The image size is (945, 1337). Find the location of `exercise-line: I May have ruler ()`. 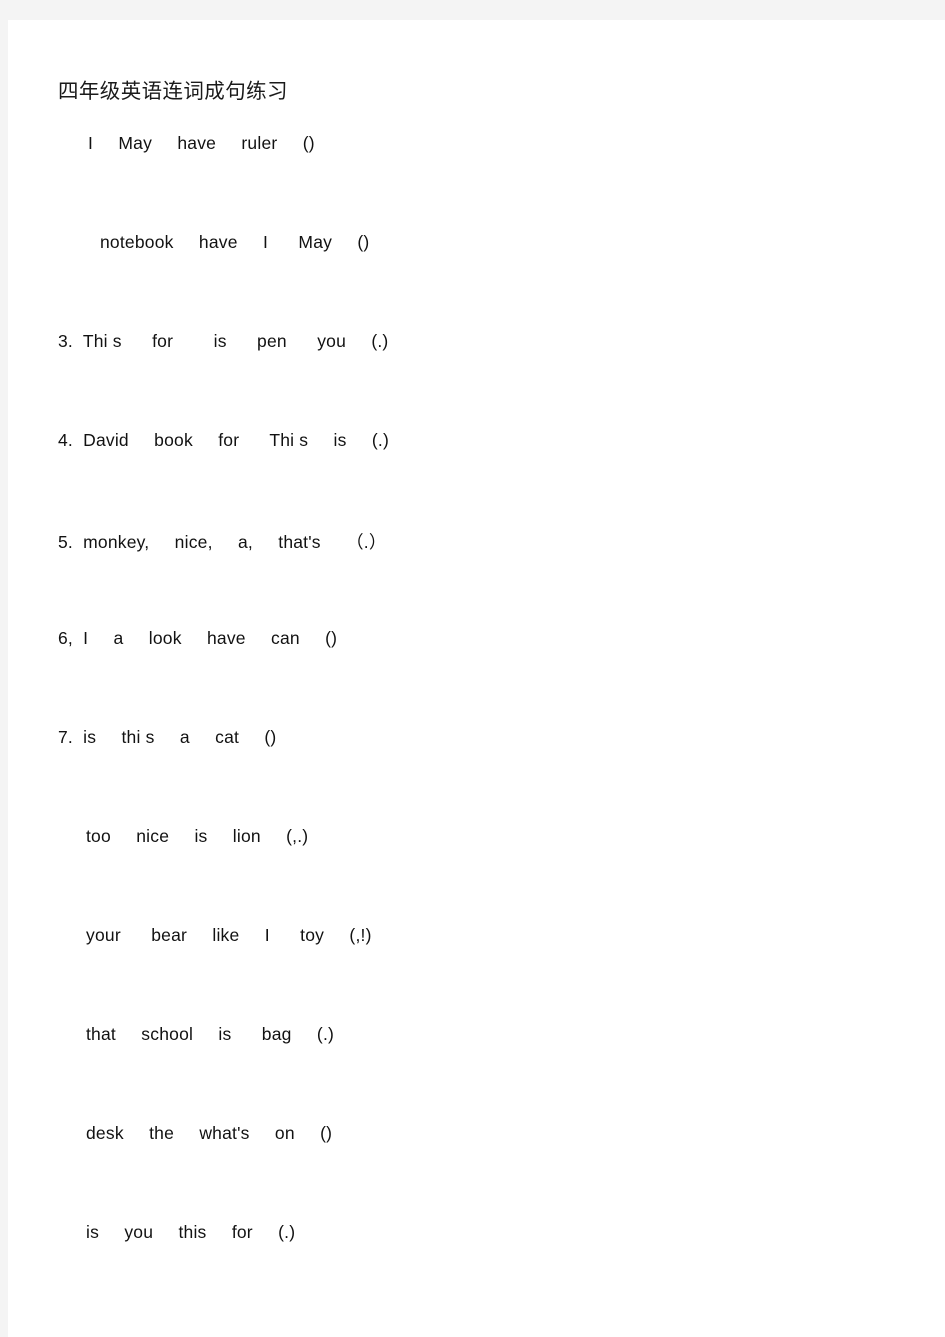

exercise-line: I May have ruler () is located at coordinates (201, 143).